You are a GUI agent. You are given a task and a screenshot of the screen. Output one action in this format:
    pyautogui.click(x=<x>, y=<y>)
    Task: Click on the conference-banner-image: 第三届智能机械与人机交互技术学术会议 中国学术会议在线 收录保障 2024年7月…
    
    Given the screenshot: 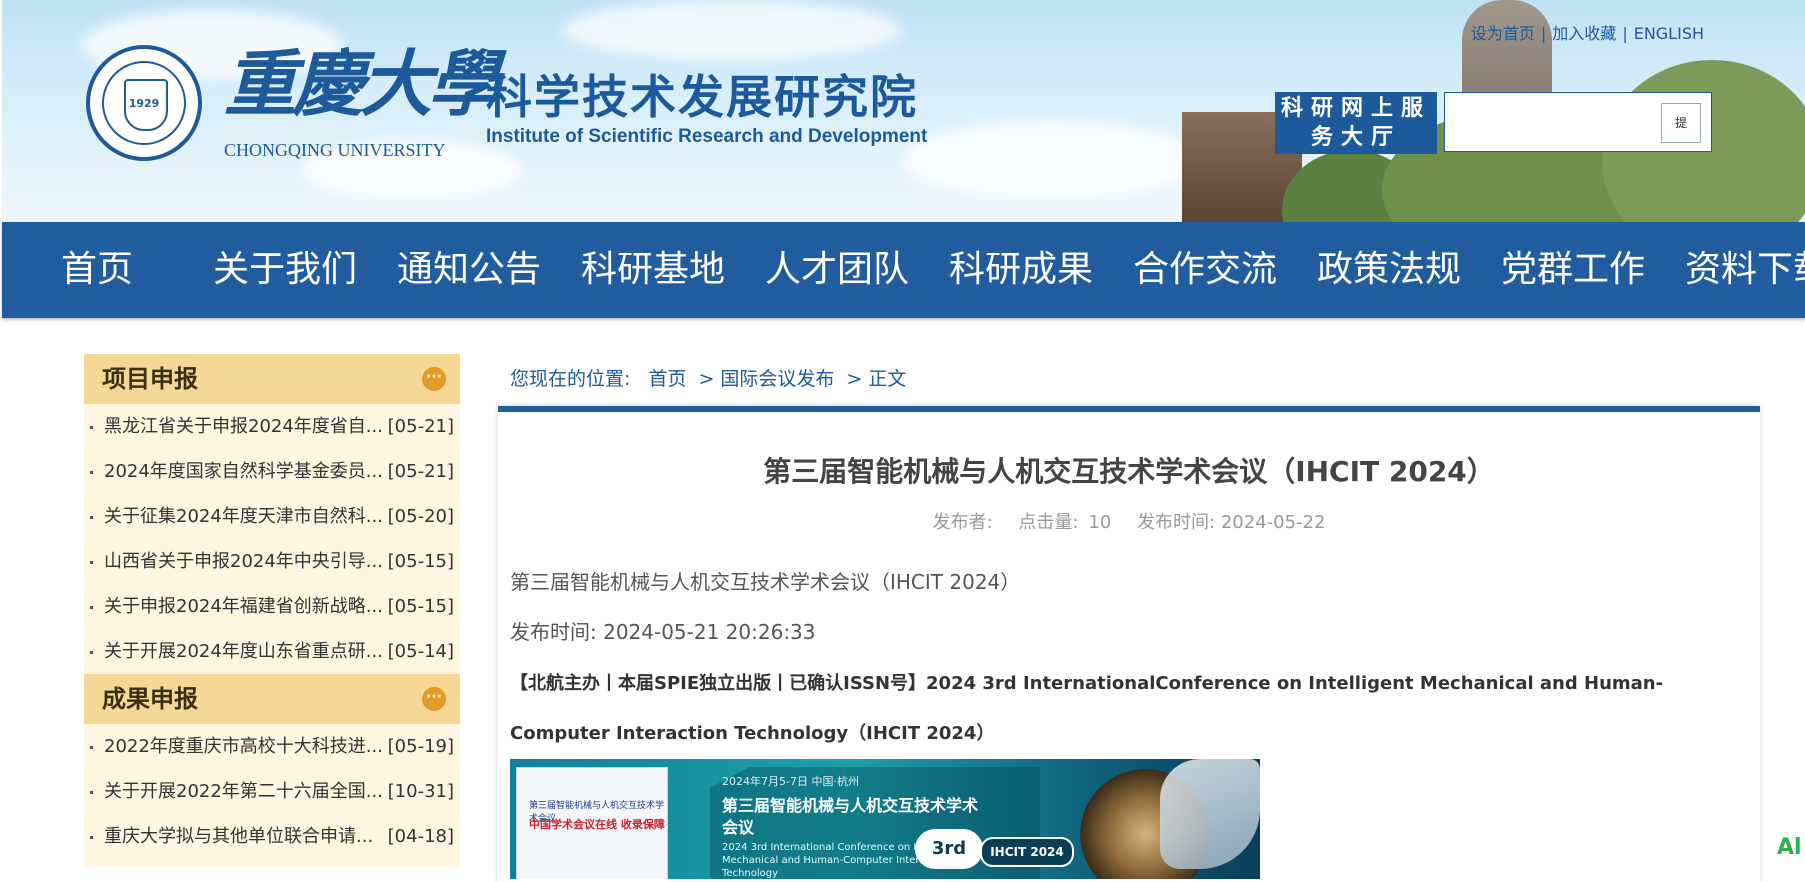 What is the action you would take?
    pyautogui.click(x=885, y=819)
    